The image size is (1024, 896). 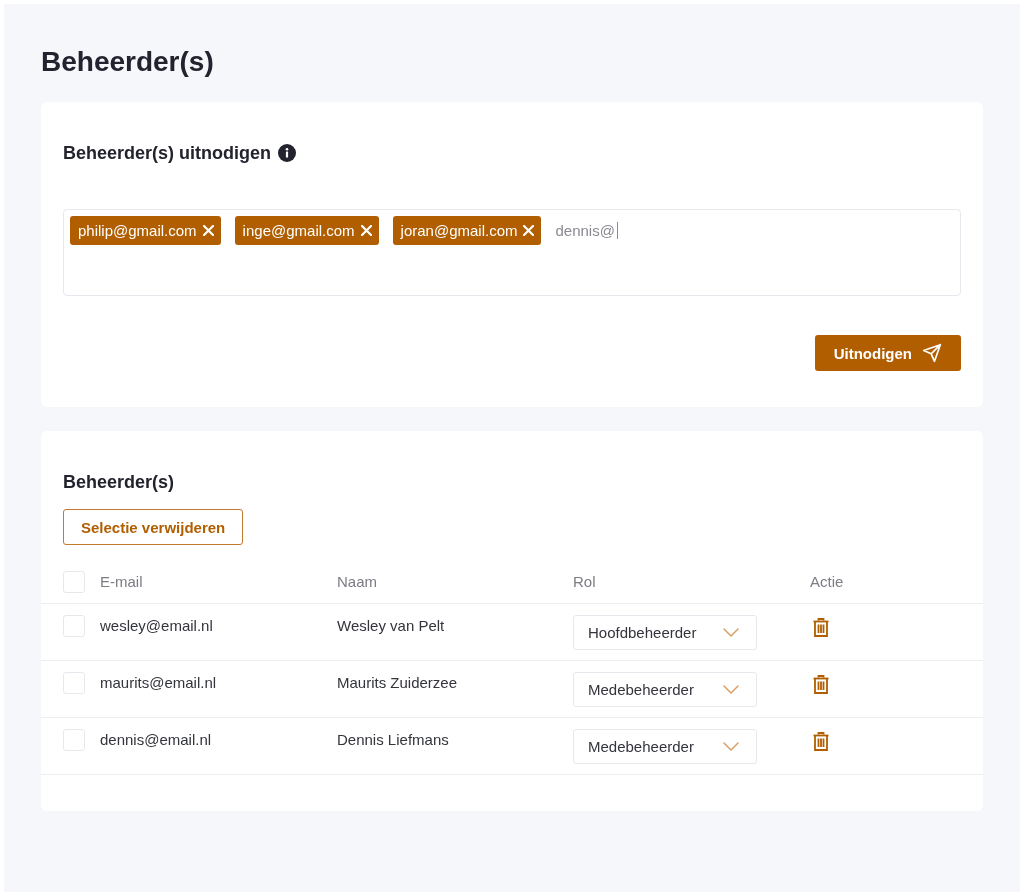 What do you see at coordinates (298, 230) in the screenshot?
I see `tag-label: inge@gmail.com` at bounding box center [298, 230].